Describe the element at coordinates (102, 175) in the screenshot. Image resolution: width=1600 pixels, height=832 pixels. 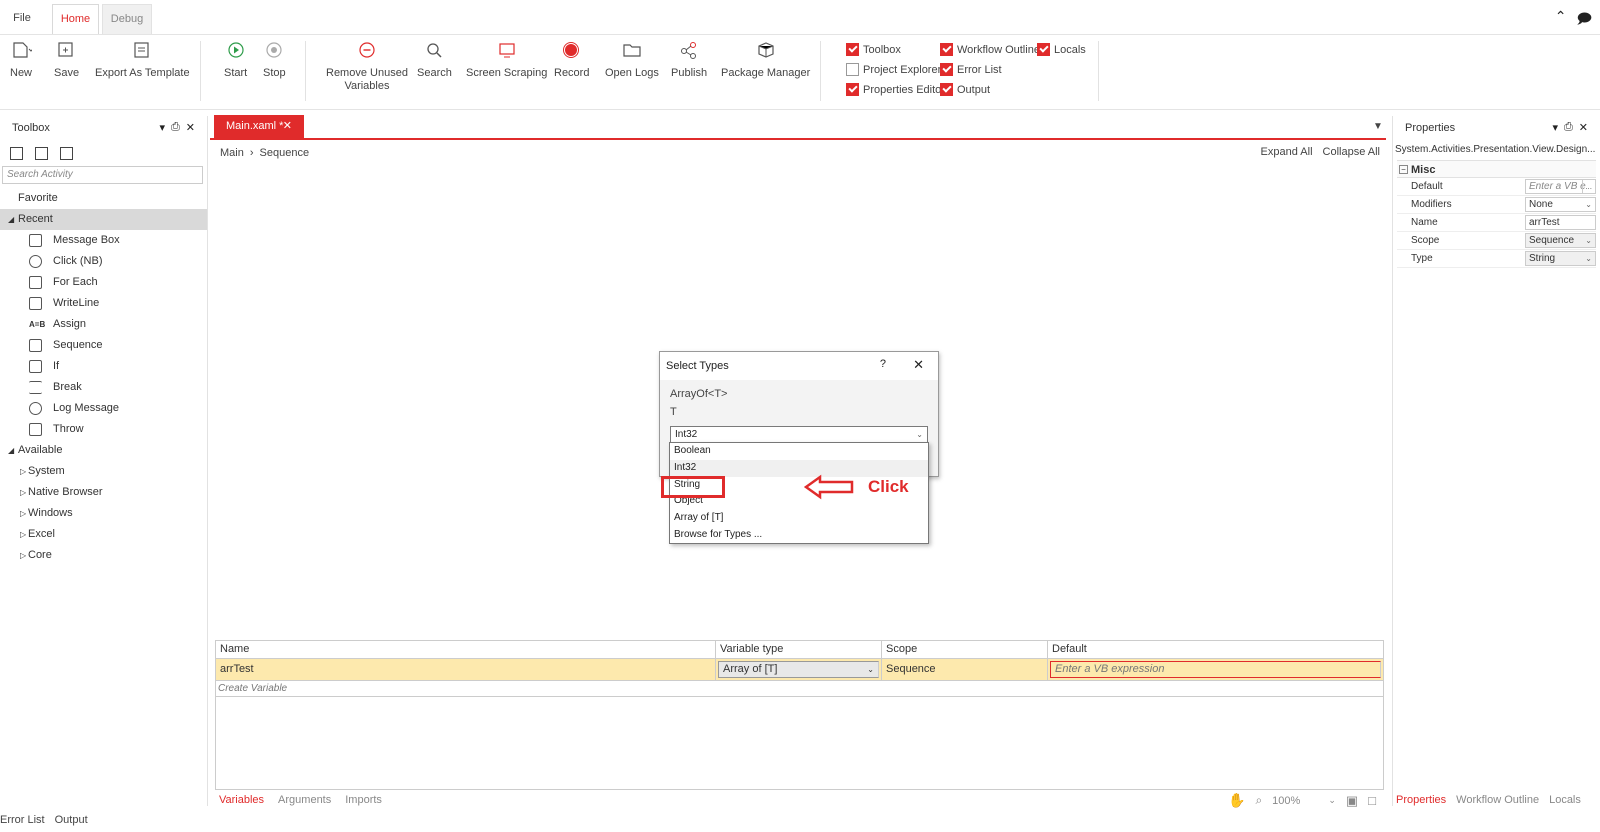
I see `search-activity-input: Search Activity` at that location.